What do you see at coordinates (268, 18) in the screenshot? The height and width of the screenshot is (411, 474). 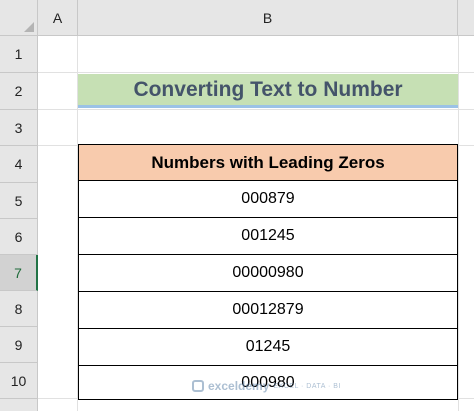 I see `column-header-b: B` at bounding box center [268, 18].